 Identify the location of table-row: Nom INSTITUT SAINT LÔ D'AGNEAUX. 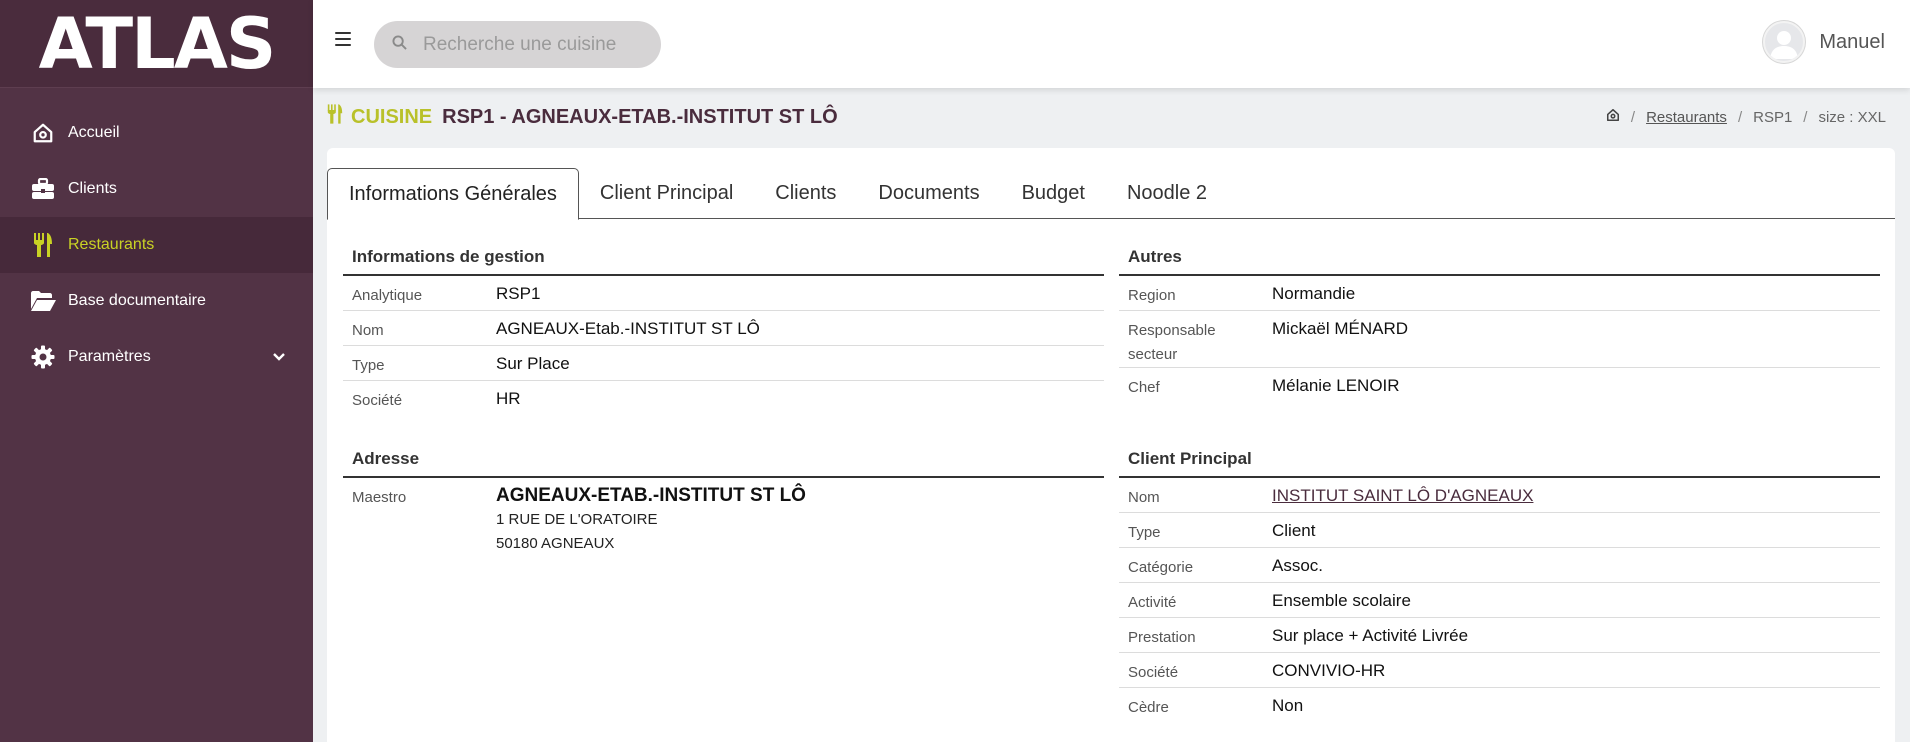
(1499, 495).